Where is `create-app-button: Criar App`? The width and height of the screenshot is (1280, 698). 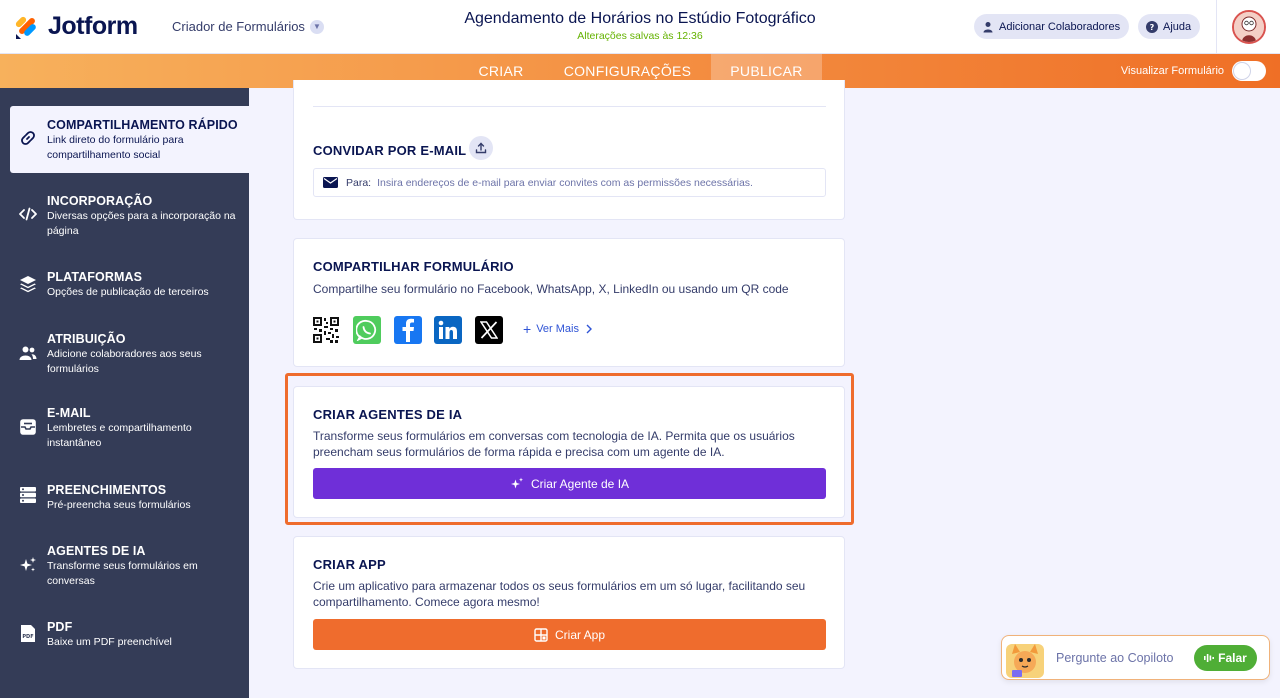
create-app-button: Criar App is located at coordinates (569, 634).